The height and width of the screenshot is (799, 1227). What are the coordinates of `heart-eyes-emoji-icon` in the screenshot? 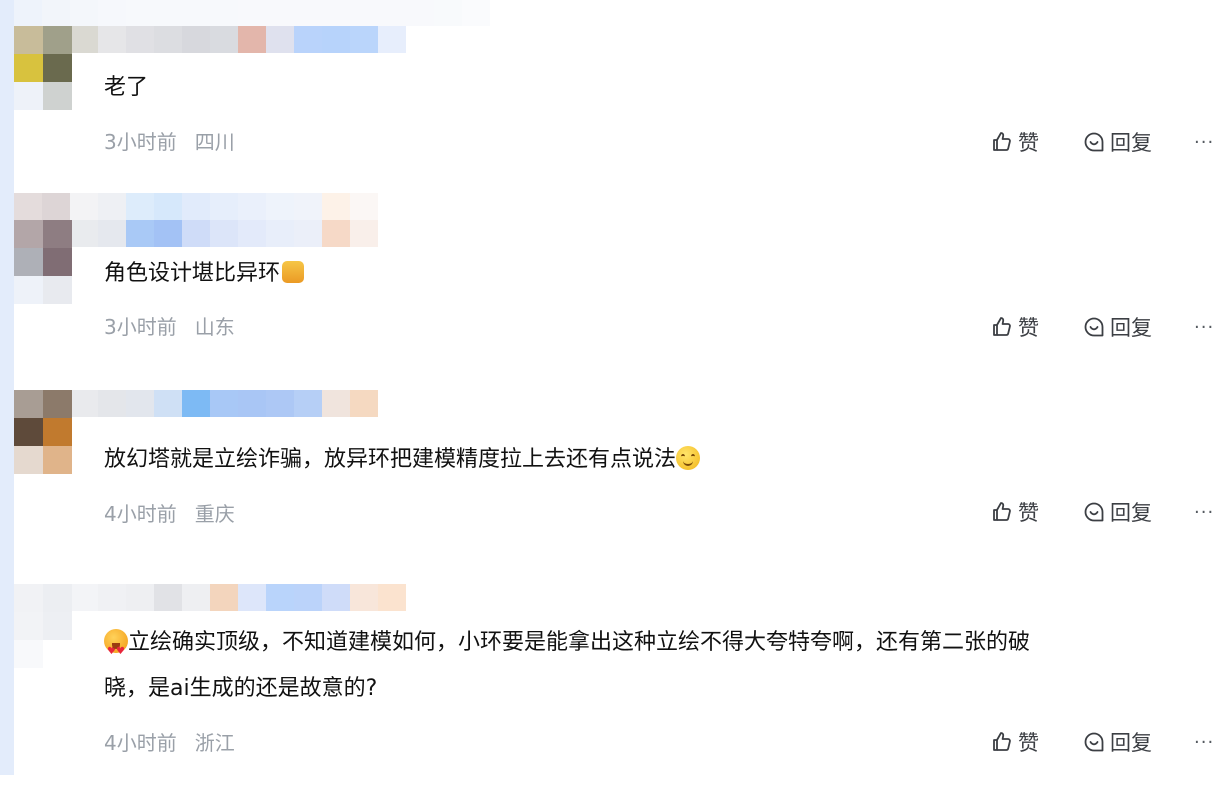 It's located at (116, 650).